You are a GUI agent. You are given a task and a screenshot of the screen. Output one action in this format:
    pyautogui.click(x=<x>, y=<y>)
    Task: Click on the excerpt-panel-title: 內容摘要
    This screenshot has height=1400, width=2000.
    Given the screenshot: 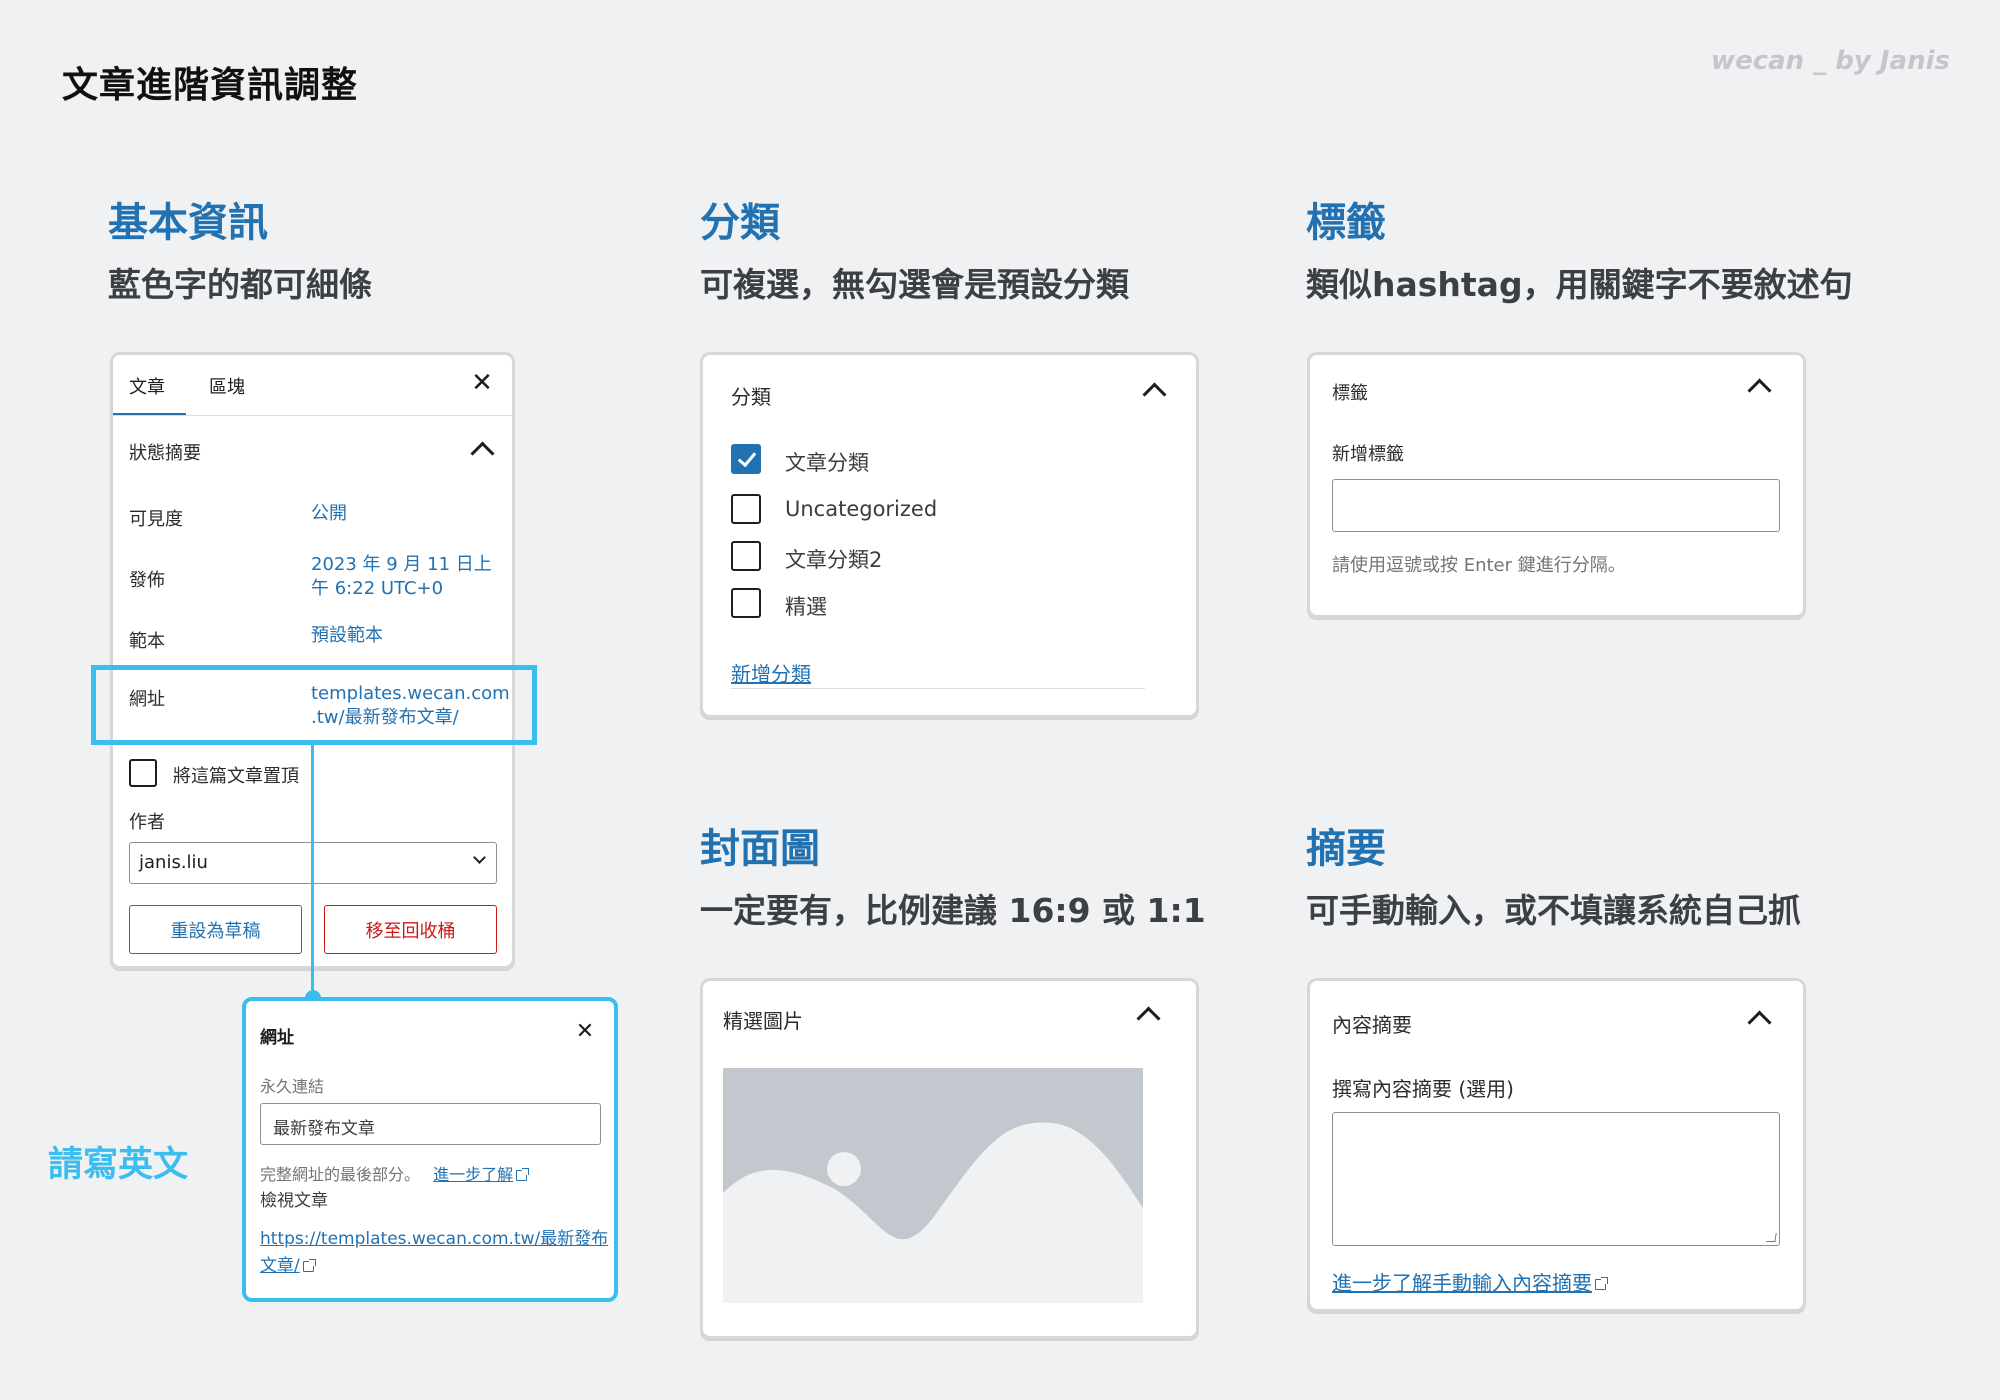 What is the action you would take?
    pyautogui.click(x=1372, y=1025)
    